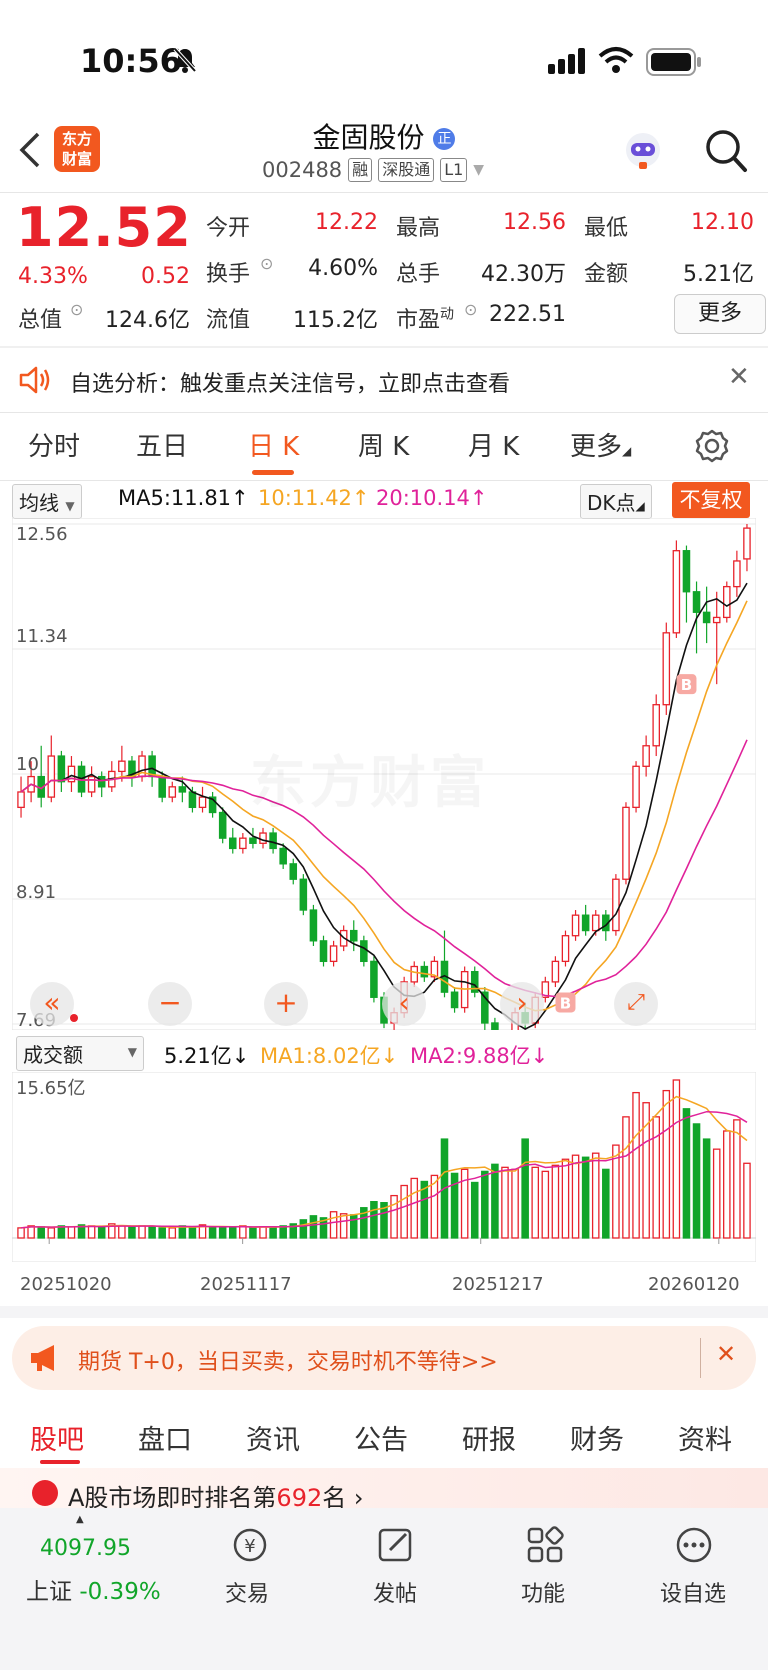 This screenshot has height=1670, width=768. What do you see at coordinates (705, 1437) in the screenshot?
I see `tab-profile: 资料` at bounding box center [705, 1437].